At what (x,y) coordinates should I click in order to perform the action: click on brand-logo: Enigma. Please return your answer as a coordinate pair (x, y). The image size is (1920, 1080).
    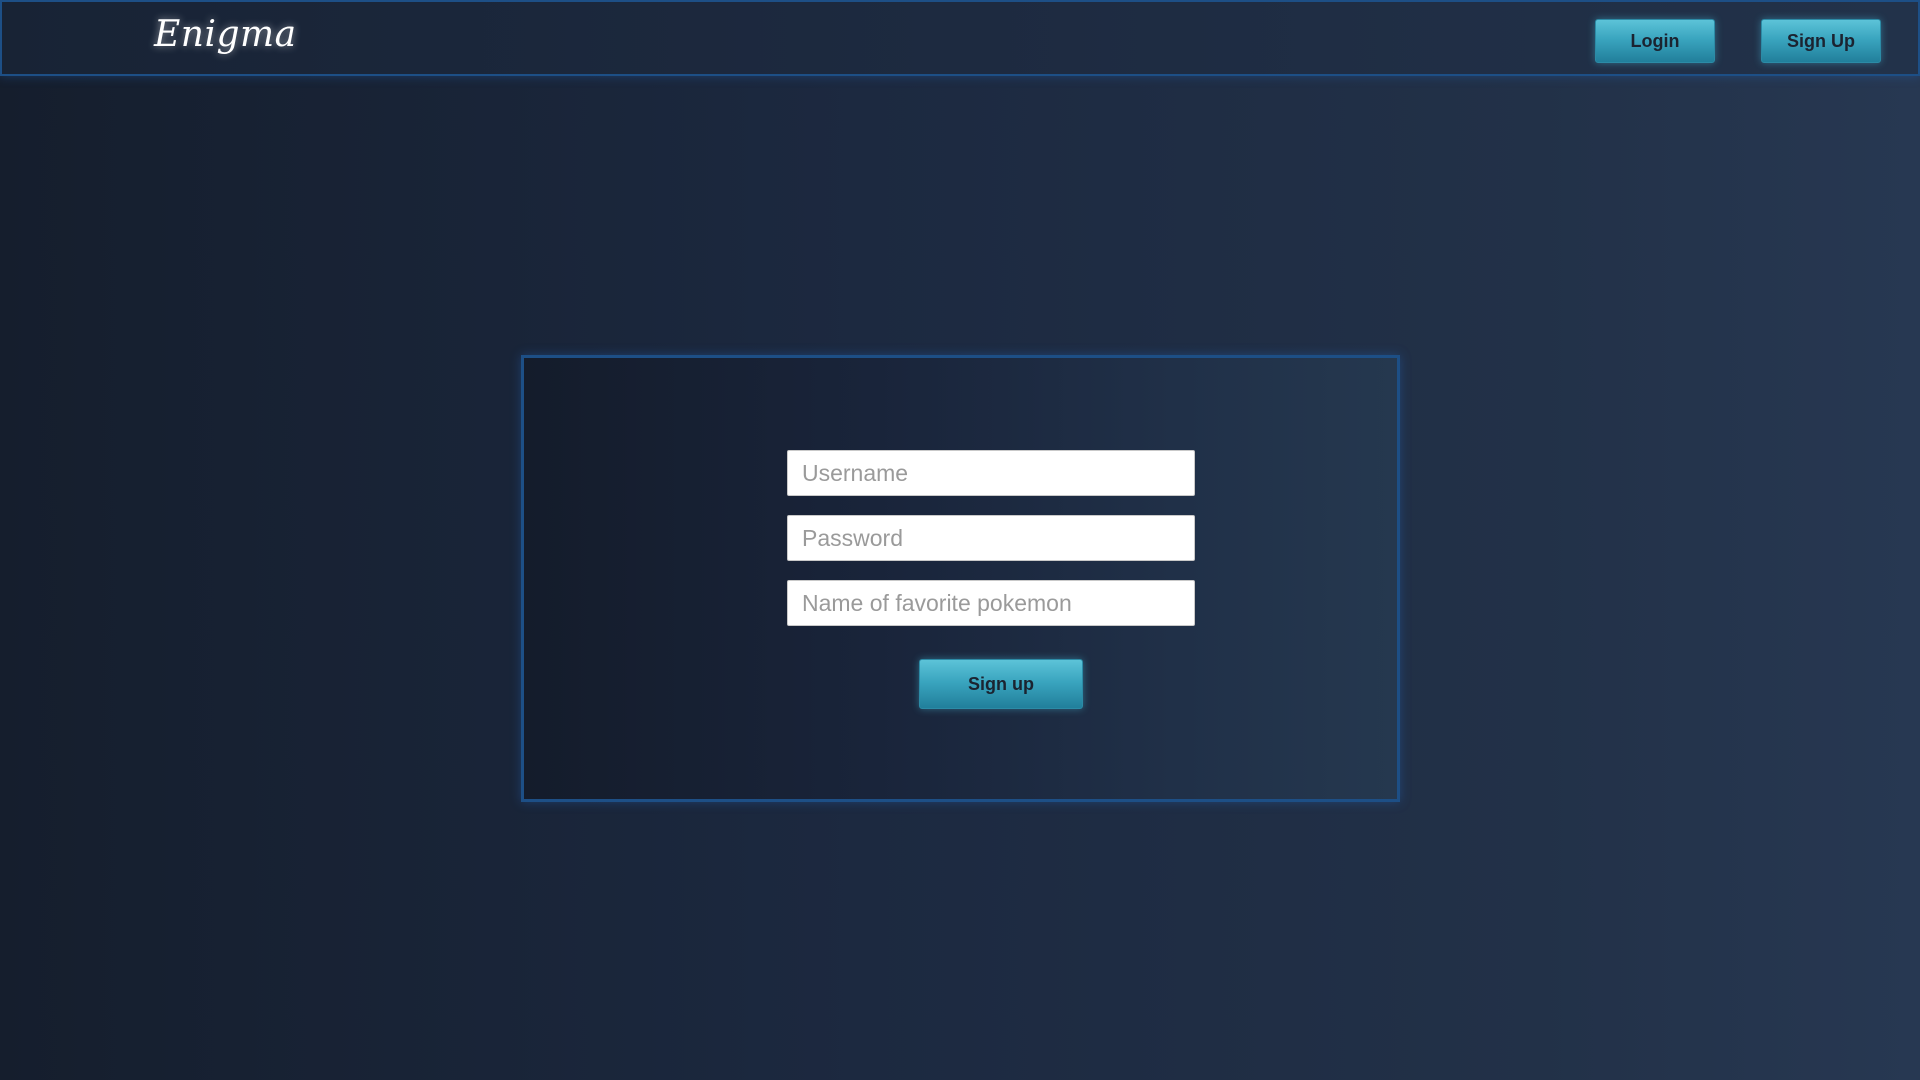
    Looking at the image, I should click on (225, 34).